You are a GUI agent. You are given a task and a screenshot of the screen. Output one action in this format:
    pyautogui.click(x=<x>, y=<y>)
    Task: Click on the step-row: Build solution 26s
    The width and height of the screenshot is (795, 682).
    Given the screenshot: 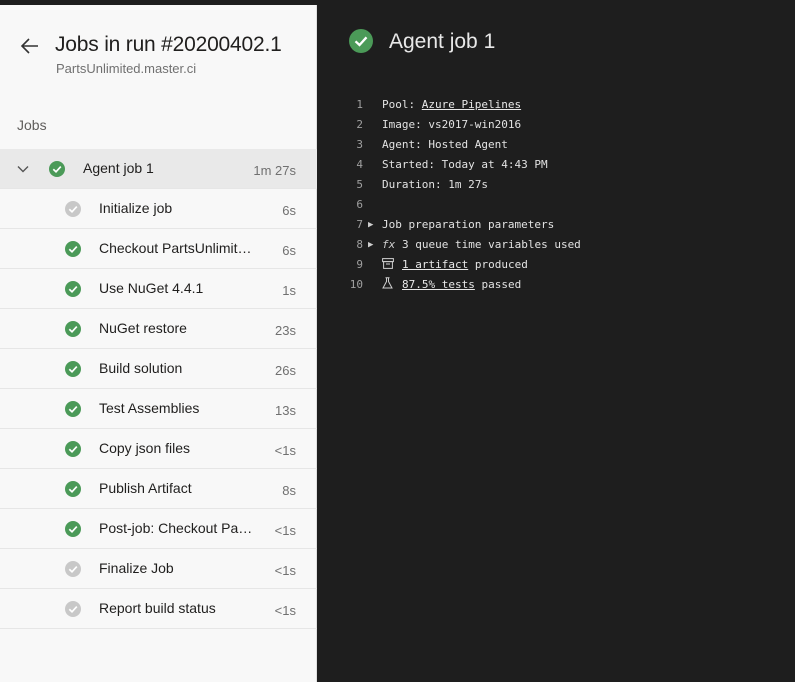 What is the action you would take?
    pyautogui.click(x=158, y=369)
    